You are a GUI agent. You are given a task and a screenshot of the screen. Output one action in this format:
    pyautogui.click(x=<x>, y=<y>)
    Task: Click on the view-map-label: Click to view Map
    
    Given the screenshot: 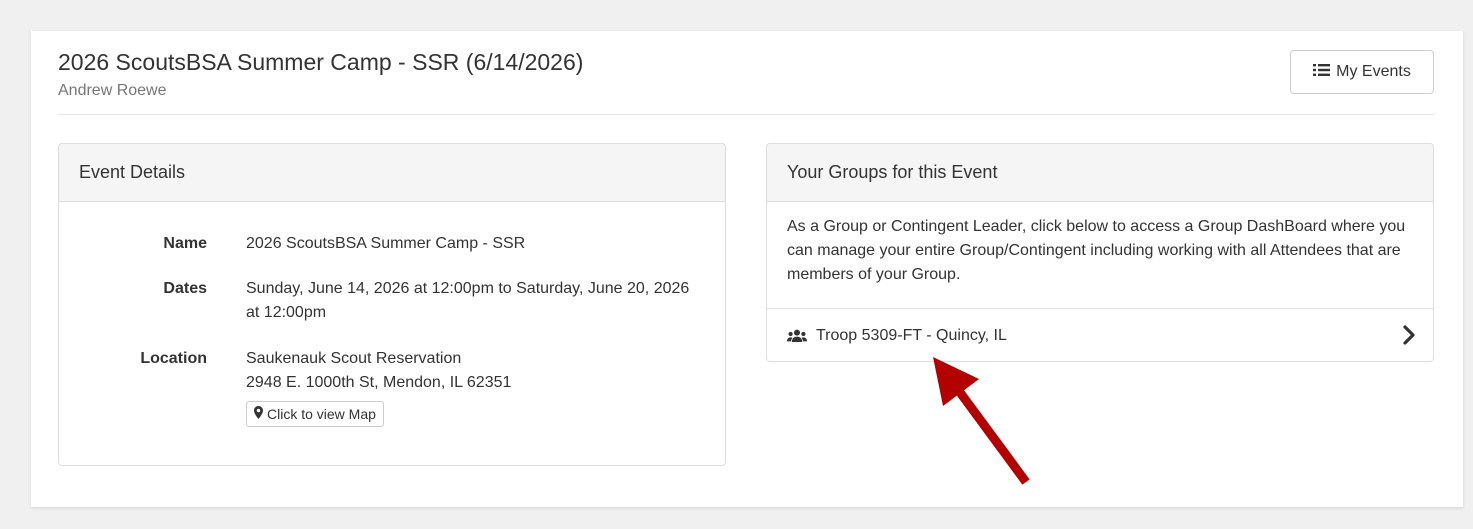 What is the action you would take?
    pyautogui.click(x=321, y=414)
    